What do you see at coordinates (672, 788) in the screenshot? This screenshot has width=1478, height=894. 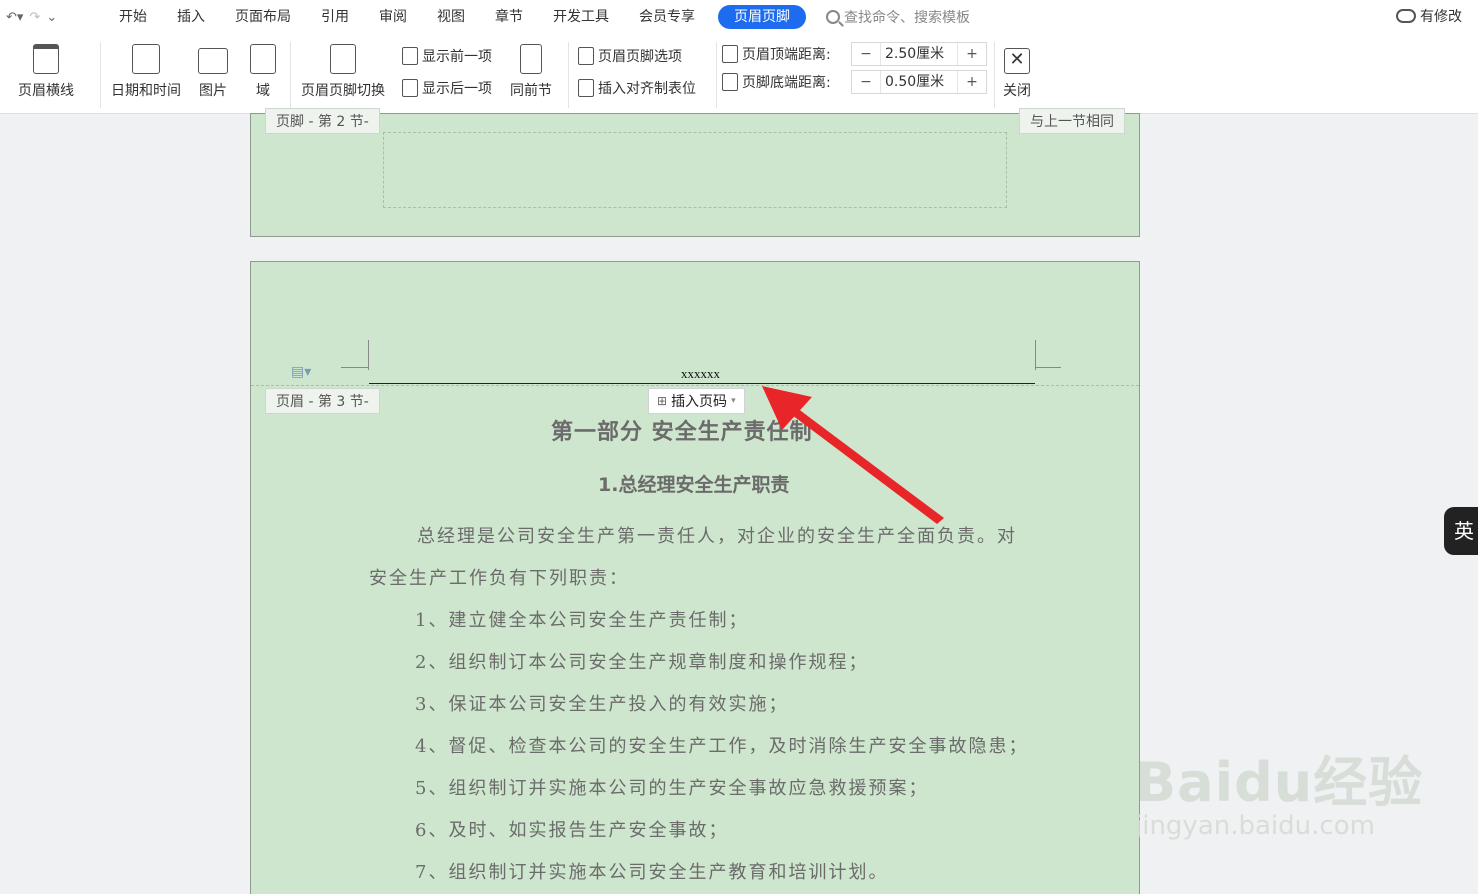 I see `list-item: 5、组织制订并实施本公司的生产安全事故应急救援预案；` at bounding box center [672, 788].